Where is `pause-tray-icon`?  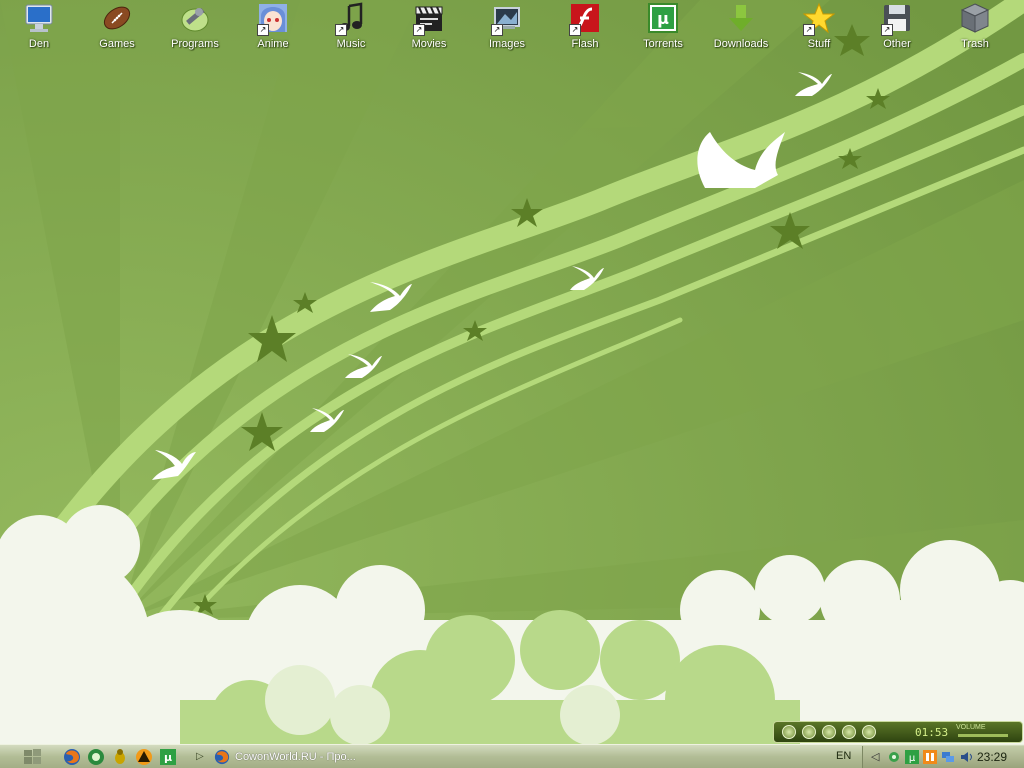 pause-tray-icon is located at coordinates (930, 757).